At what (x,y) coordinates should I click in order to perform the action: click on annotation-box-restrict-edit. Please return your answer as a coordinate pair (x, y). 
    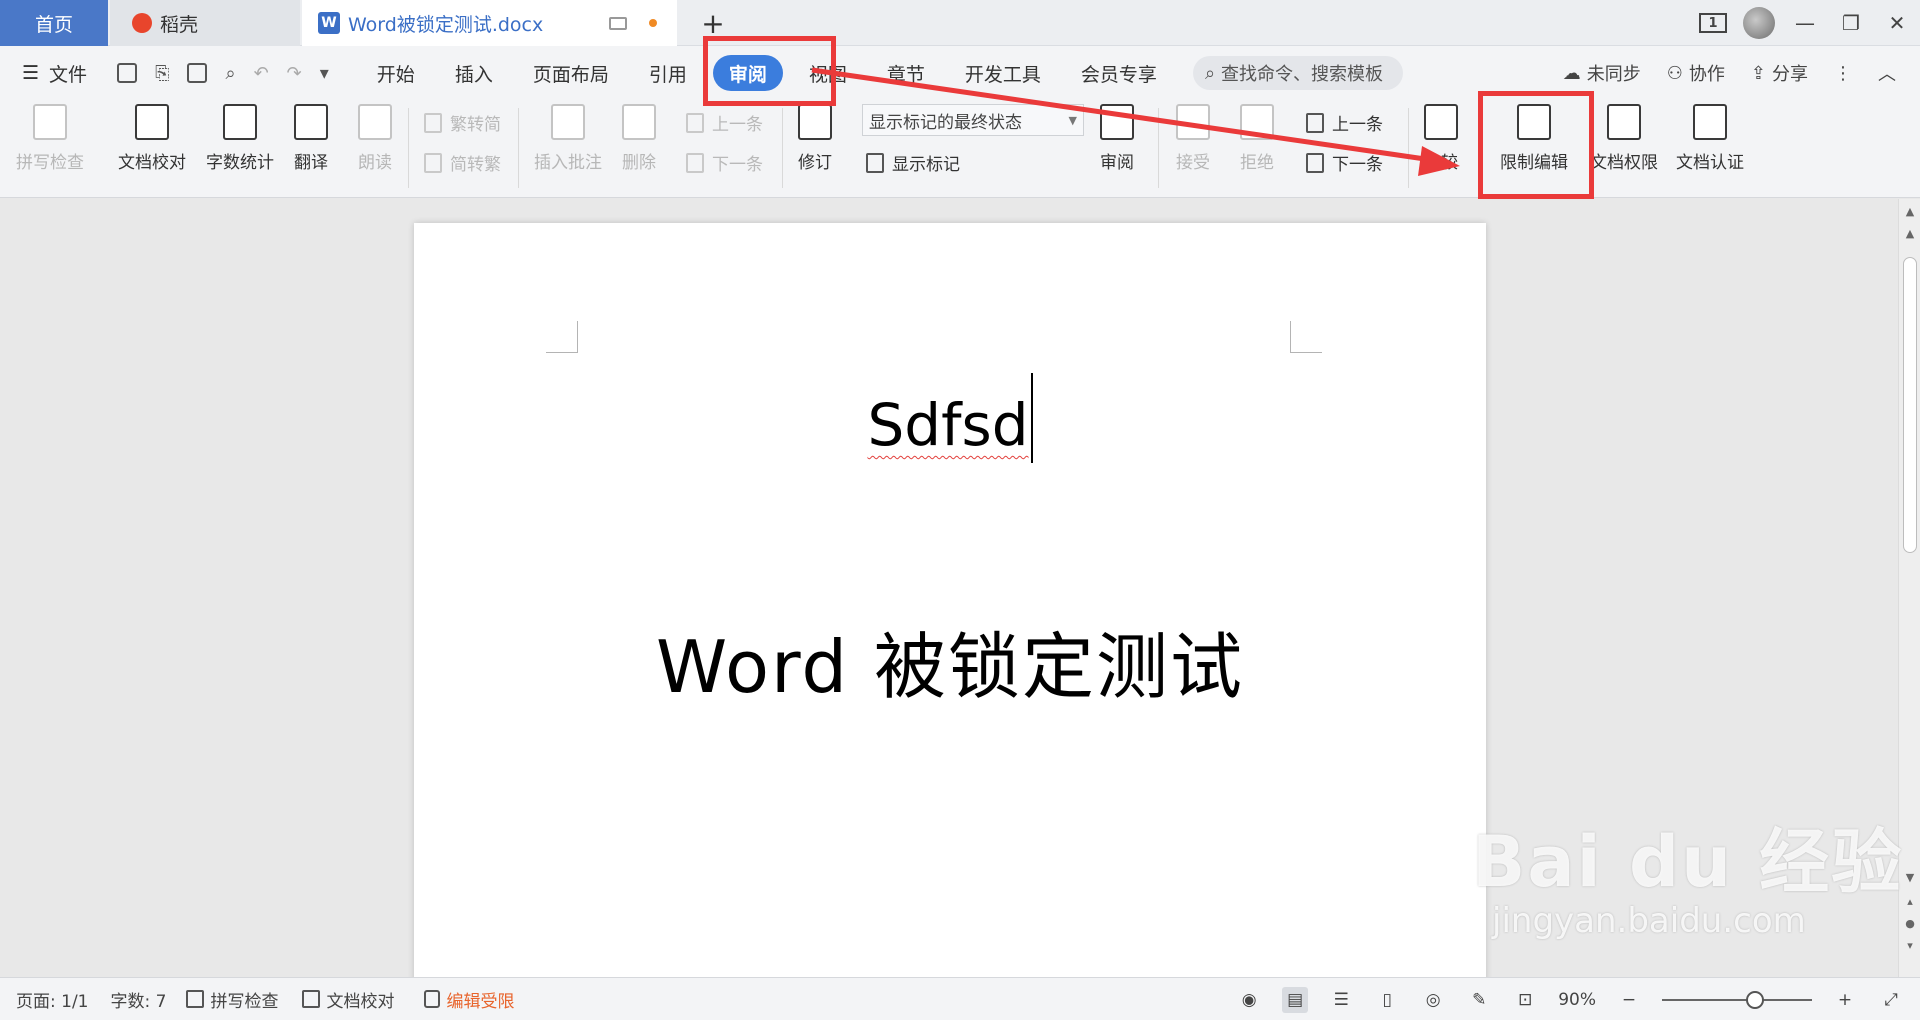
    Looking at the image, I should click on (1536, 145).